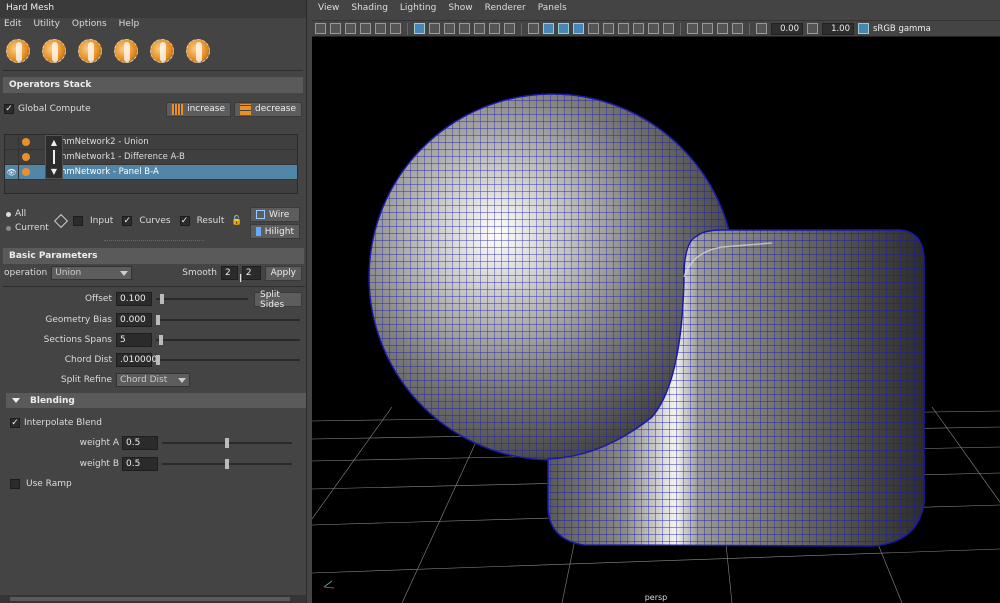 The image size is (1000, 603). What do you see at coordinates (198, 51) in the screenshot?
I see `hardmesh-split-icon` at bounding box center [198, 51].